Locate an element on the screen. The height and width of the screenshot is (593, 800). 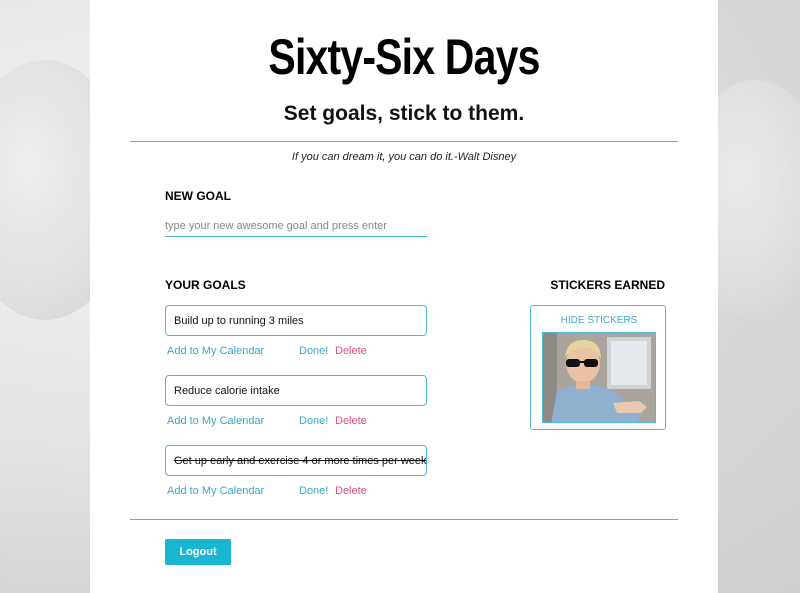
new-goal-input is located at coordinates (296, 226).